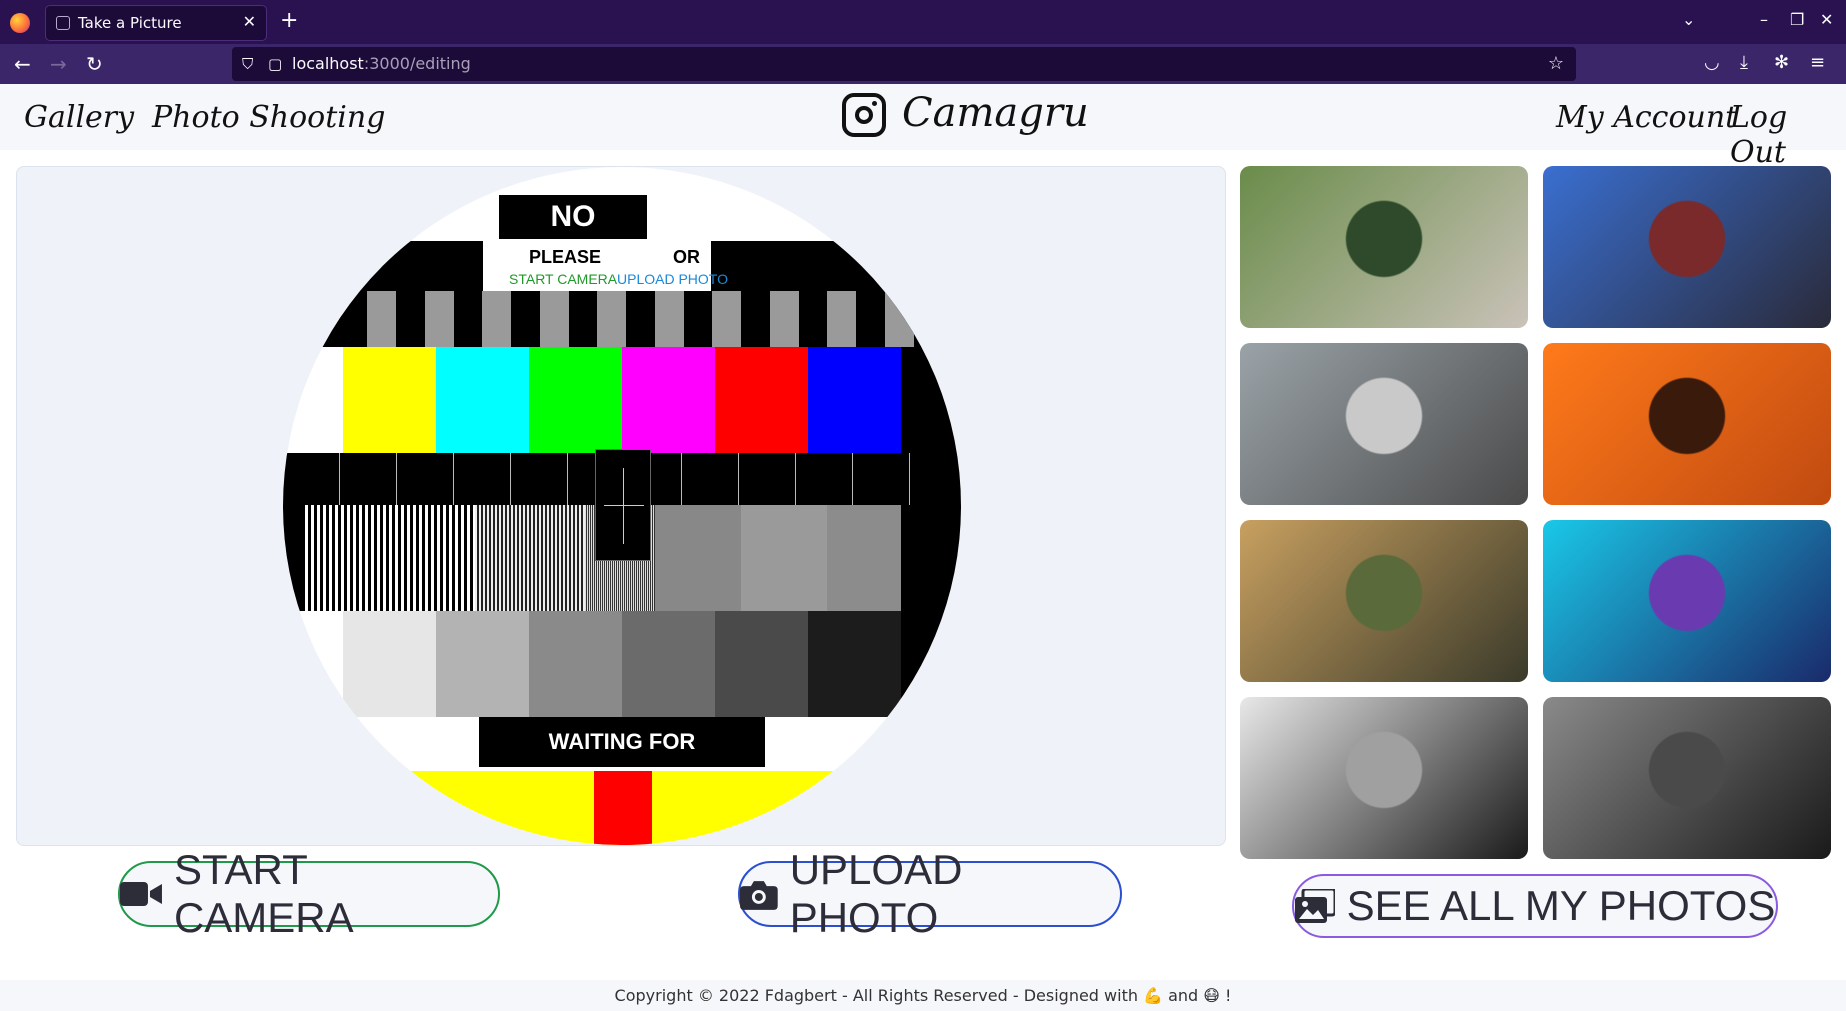  I want to click on video-camera-icon, so click(141, 894).